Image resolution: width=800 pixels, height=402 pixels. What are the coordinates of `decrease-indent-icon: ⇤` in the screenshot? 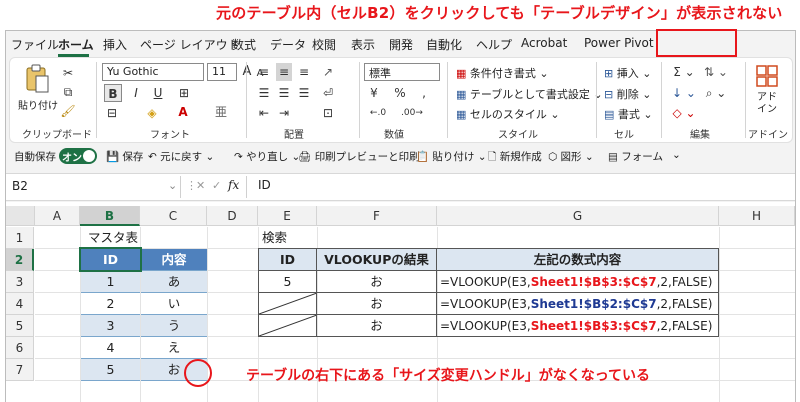 It's located at (264, 113).